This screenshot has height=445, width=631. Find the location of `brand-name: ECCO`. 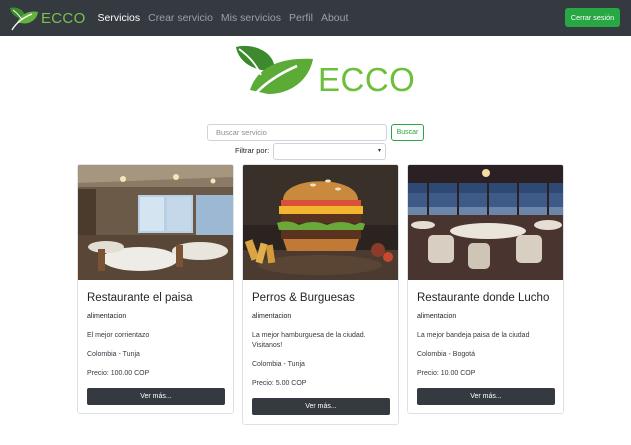

brand-name: ECCO is located at coordinates (63, 18).